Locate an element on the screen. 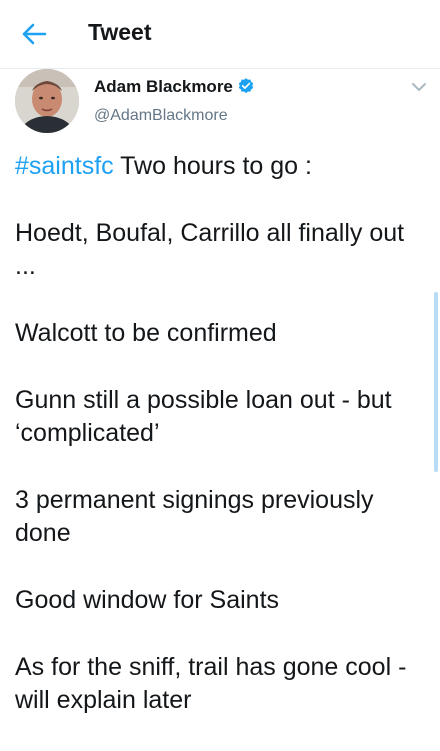 This screenshot has height=751, width=440. avatar is located at coordinates (47, 101).